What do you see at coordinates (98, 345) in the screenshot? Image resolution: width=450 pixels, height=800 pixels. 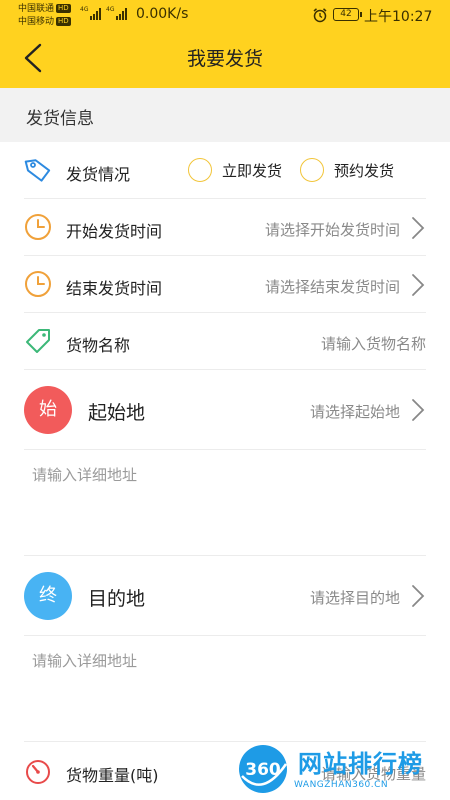 I see `goods-name-label: 货物名称` at bounding box center [98, 345].